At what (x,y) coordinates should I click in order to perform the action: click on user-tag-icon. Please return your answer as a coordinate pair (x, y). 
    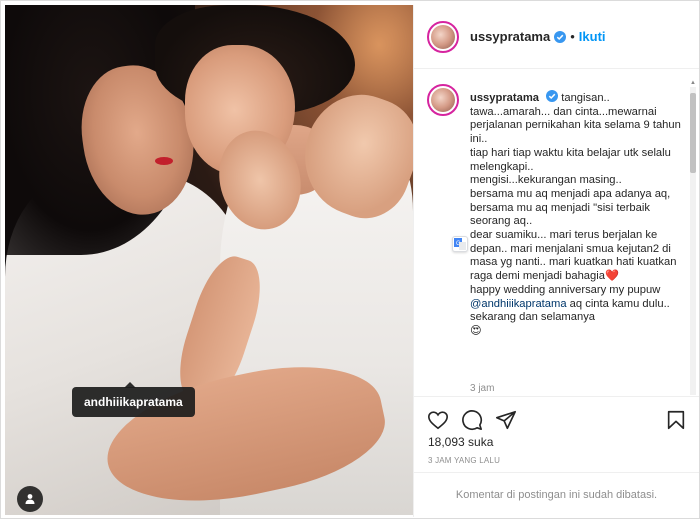
    Looking at the image, I should click on (30, 499).